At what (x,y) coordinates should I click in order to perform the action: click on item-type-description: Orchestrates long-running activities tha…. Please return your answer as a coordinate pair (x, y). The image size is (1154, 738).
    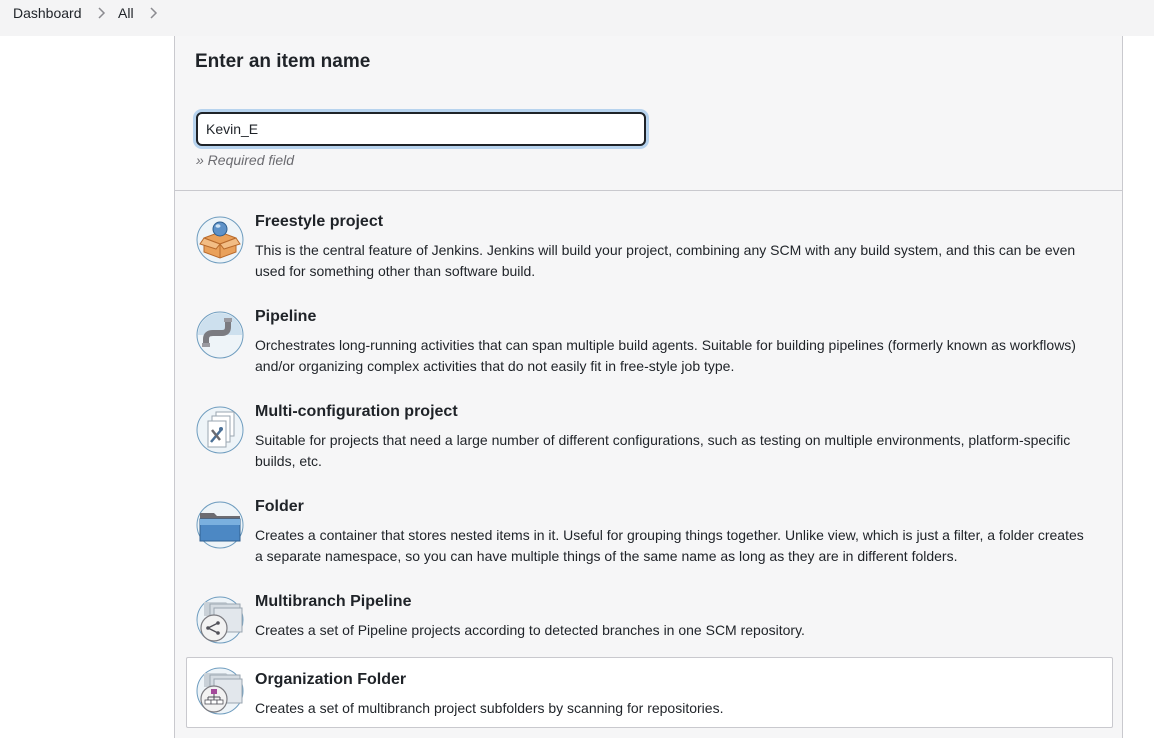
    Looking at the image, I should click on (665, 355).